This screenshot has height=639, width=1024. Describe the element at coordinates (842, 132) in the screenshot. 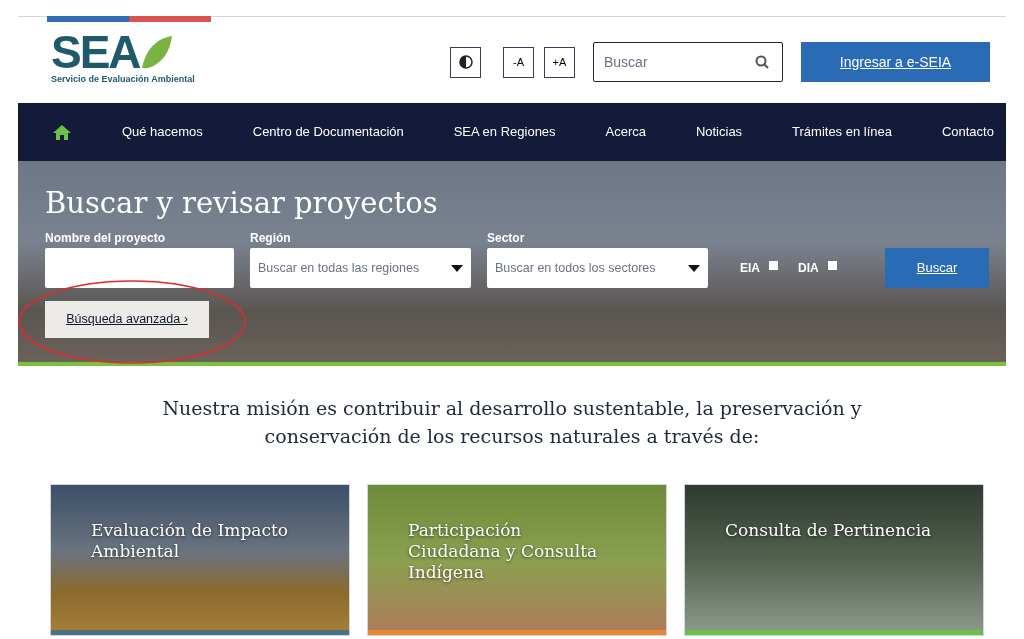

I see `nav-link: Trámites en línea` at that location.